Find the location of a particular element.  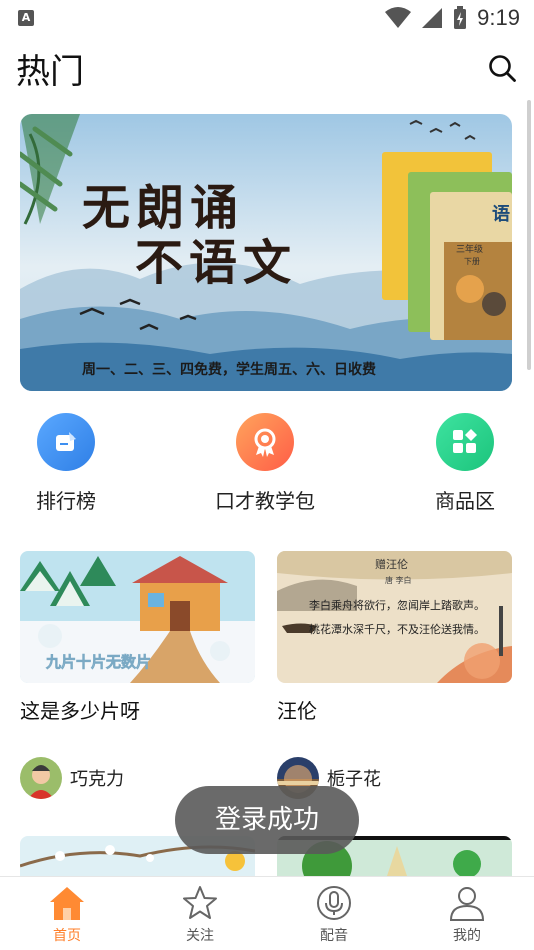

grid-icon is located at coordinates (465, 442).